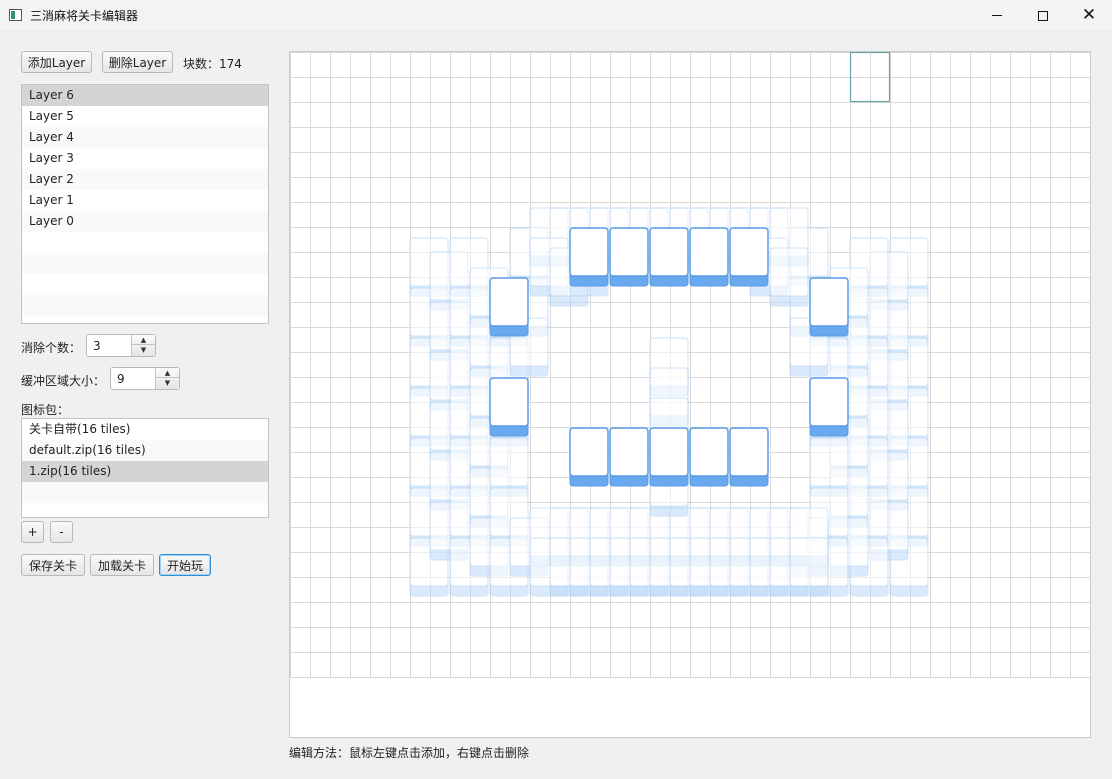 The height and width of the screenshot is (779, 1112). Describe the element at coordinates (145, 471) in the screenshot. I see `icon-pack-item: 1.zip(16 tiles)` at that location.